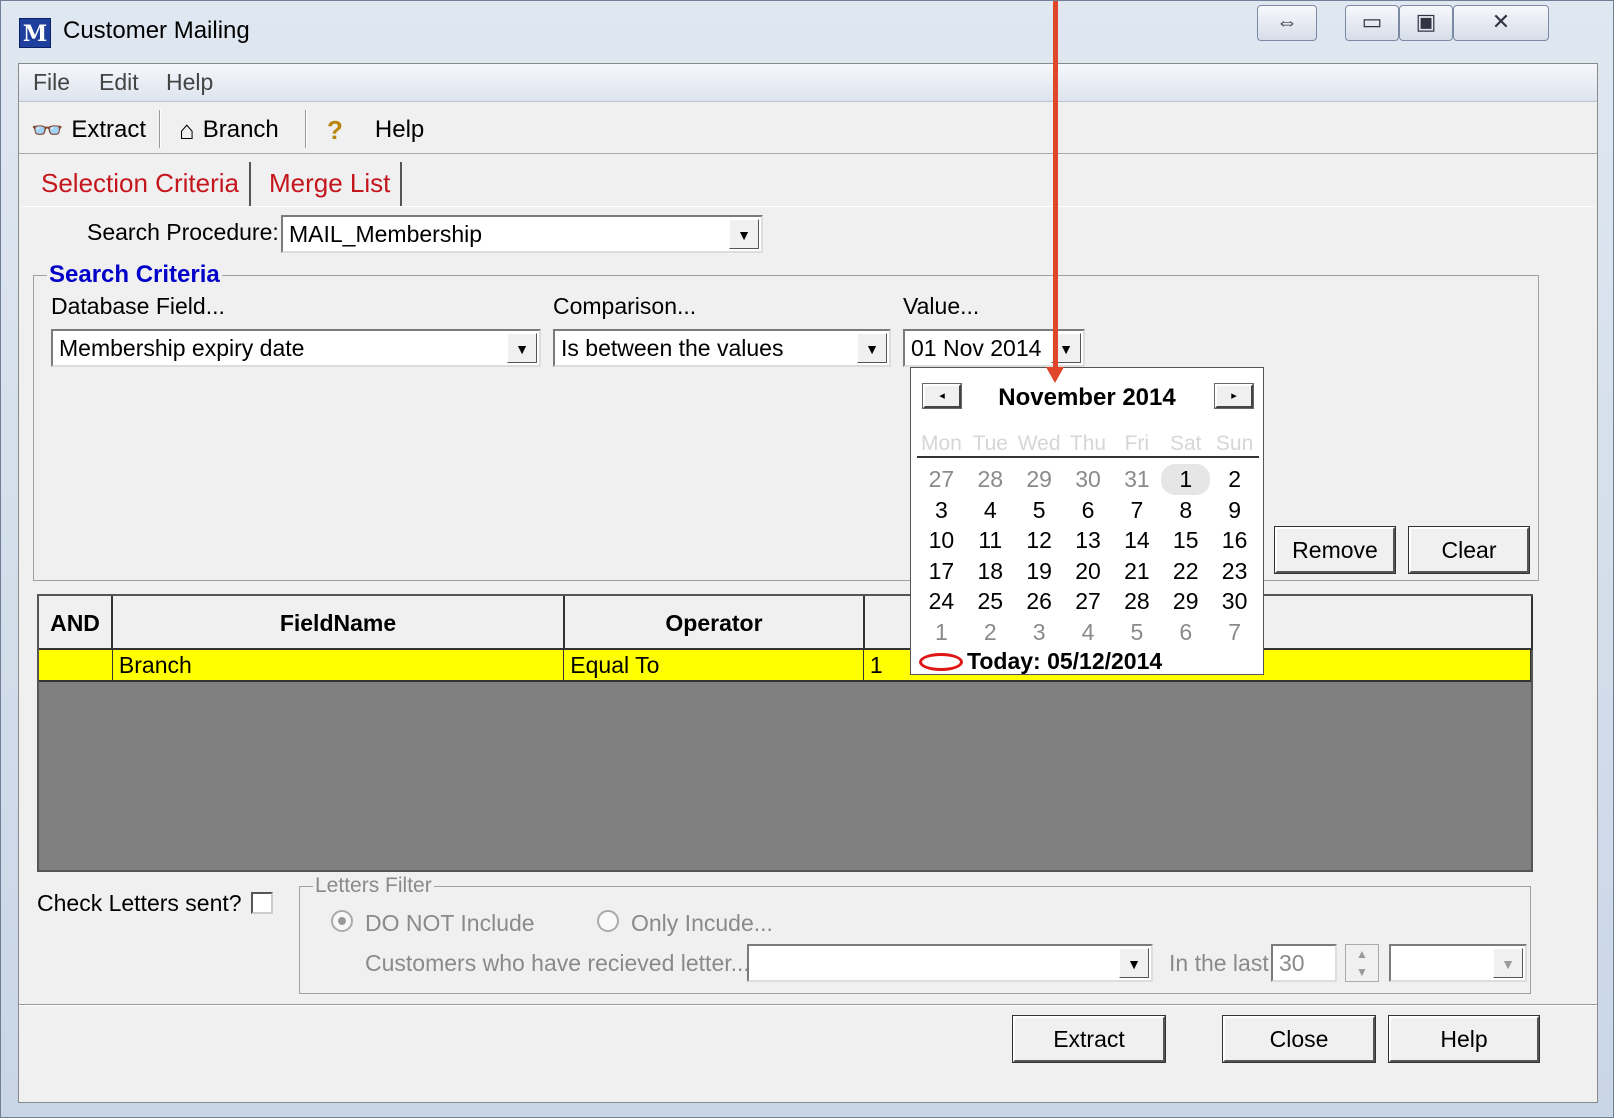 The image size is (1614, 1118). I want to click on menu-file: File, so click(51, 82).